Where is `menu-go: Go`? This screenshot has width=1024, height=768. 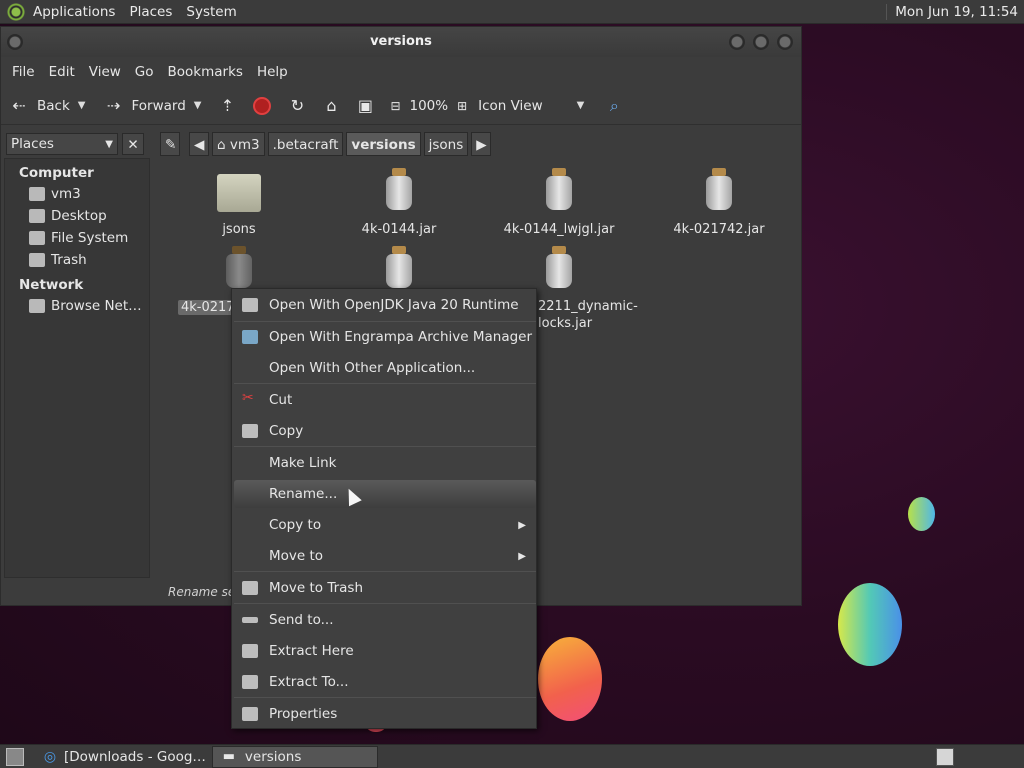
menu-go: Go is located at coordinates (144, 72).